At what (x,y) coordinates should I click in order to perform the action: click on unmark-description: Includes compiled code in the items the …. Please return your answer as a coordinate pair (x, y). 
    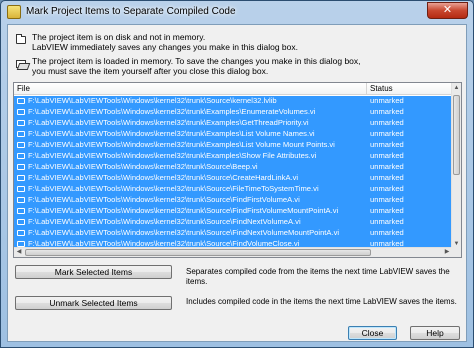
    Looking at the image, I should click on (321, 301).